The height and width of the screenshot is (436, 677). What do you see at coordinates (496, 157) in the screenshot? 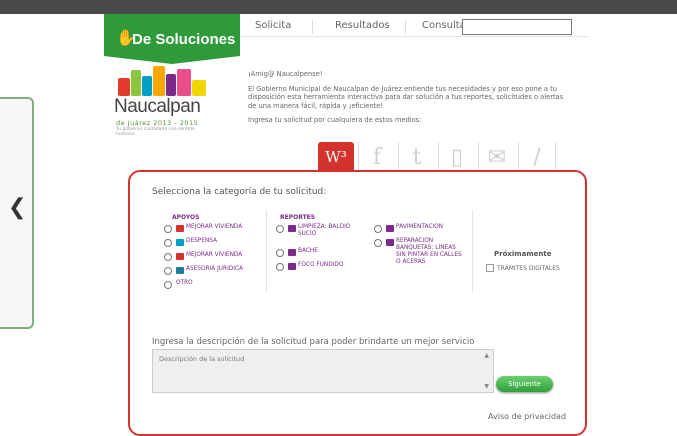
I see `mail-icon: ✉` at bounding box center [496, 157].